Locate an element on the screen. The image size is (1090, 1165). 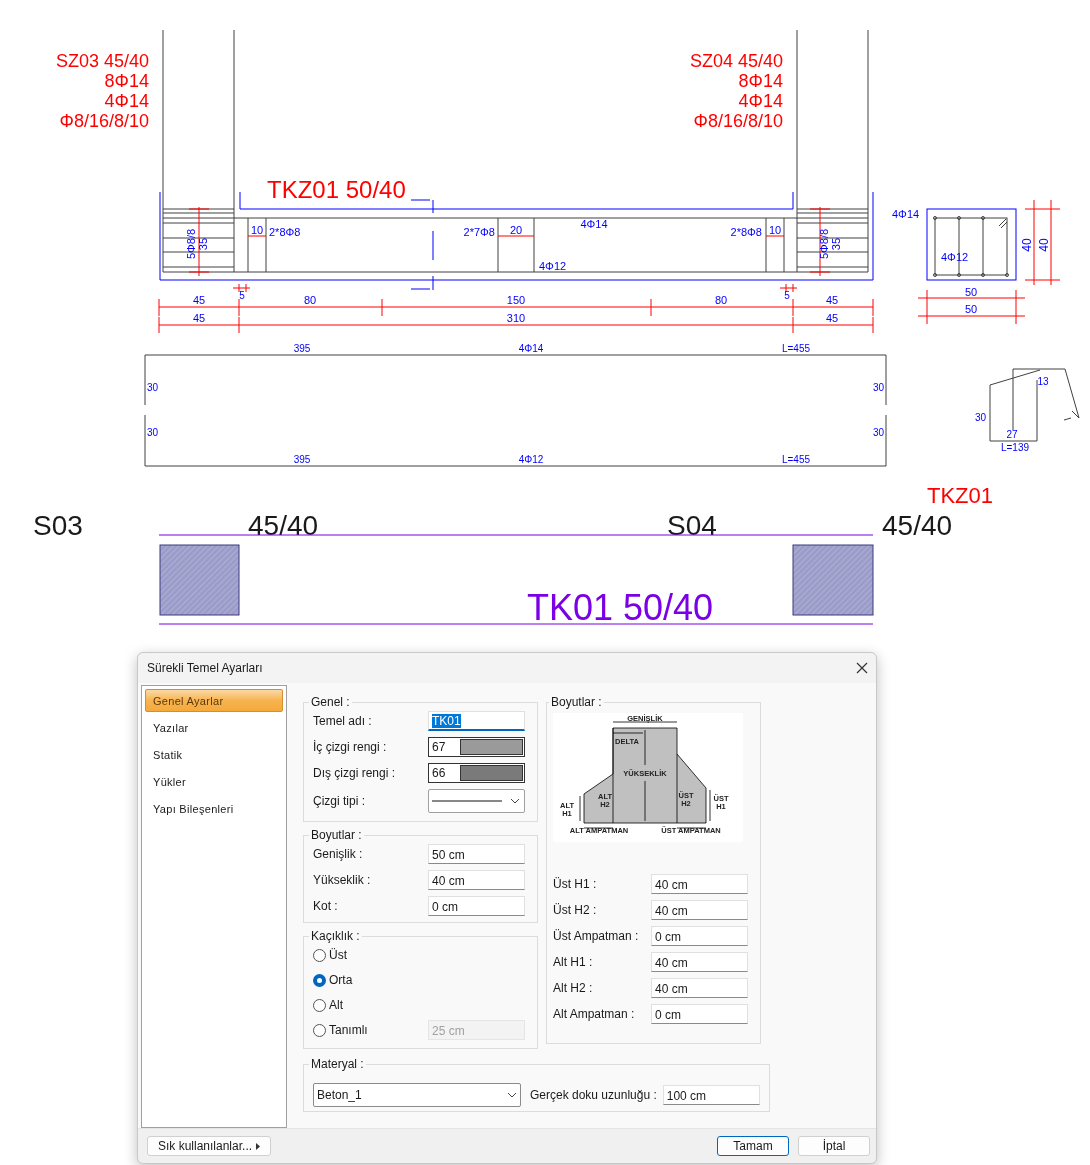
field-label: Yükseklik : is located at coordinates (342, 880).